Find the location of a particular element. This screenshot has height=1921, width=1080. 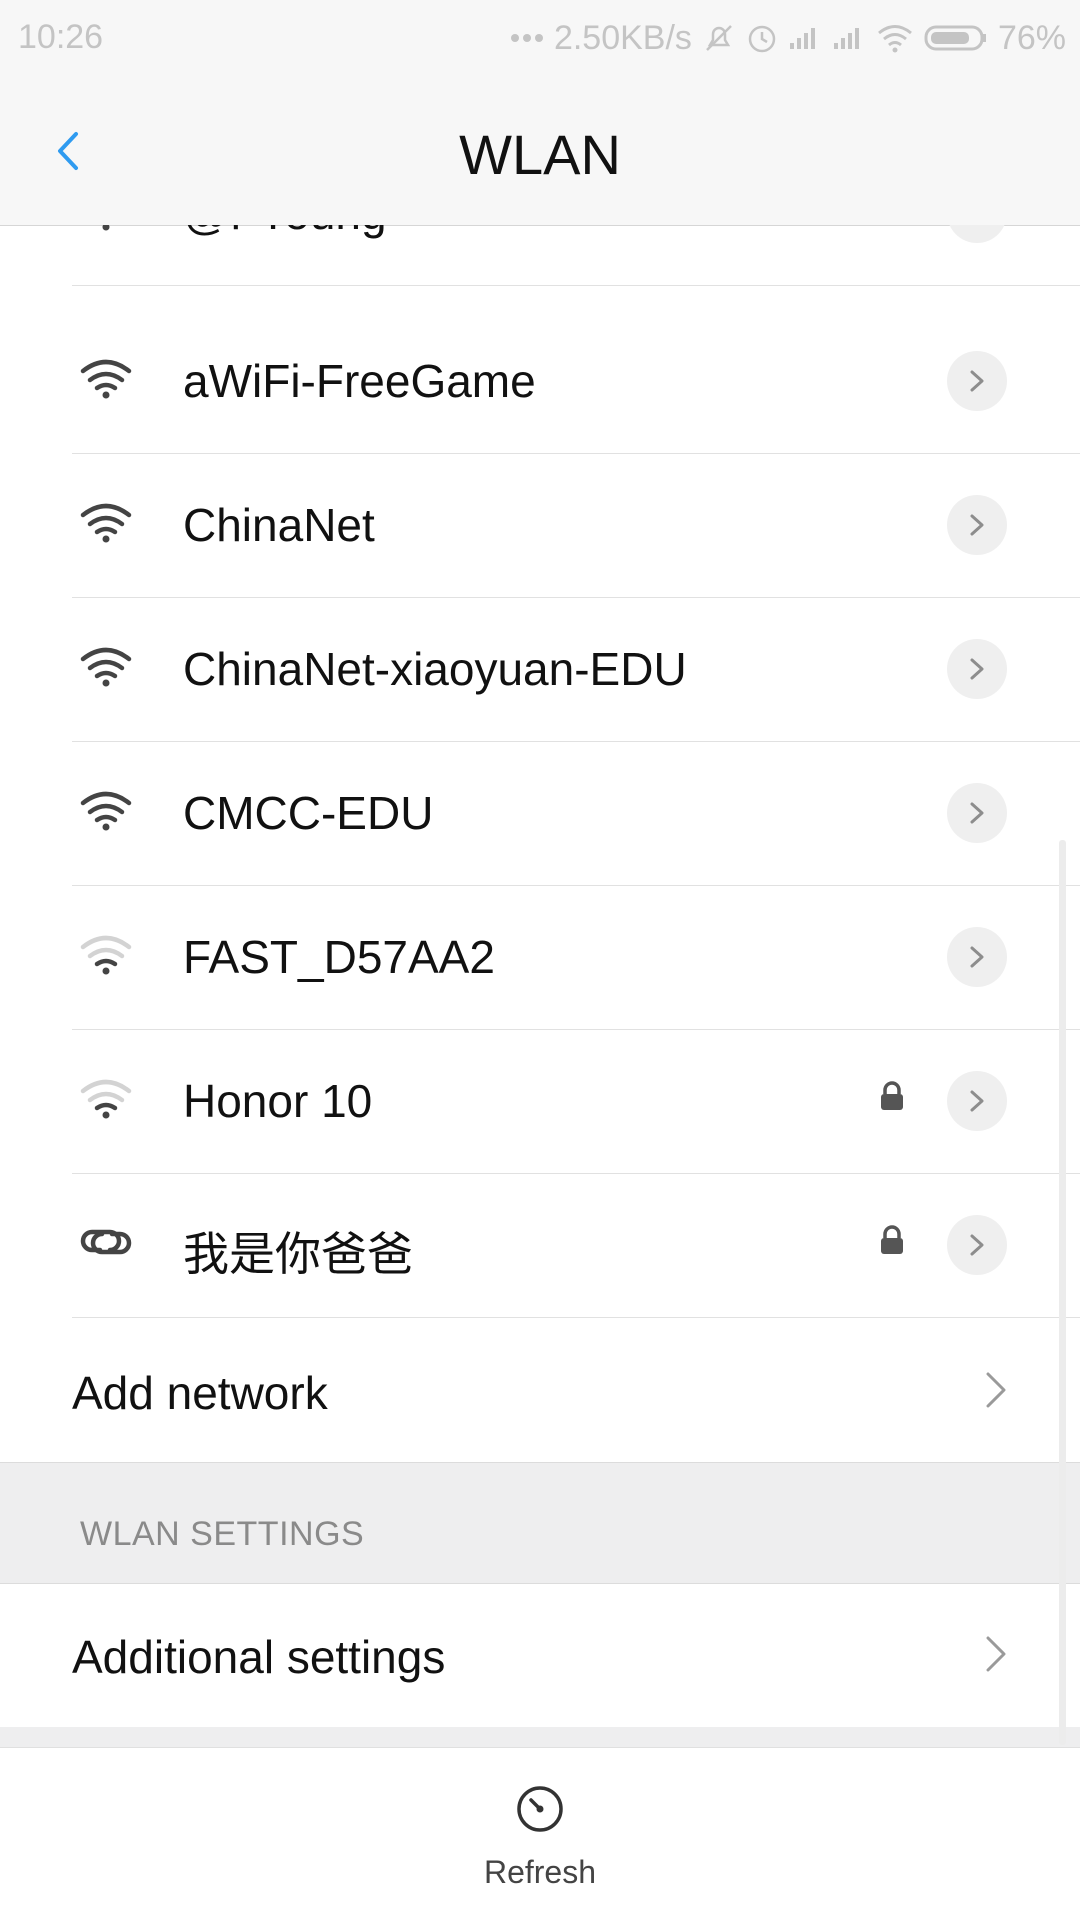

status-icons: 2.50KB/s 76% is located at coordinates (783, 38).